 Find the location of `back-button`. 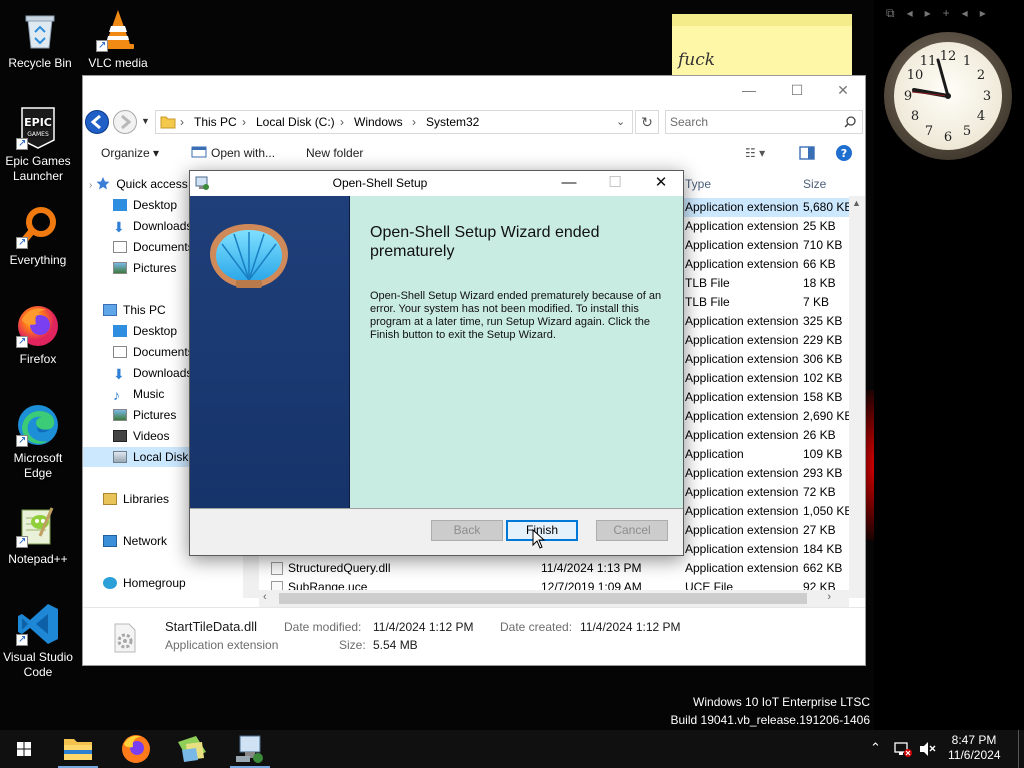

back-button is located at coordinates (97, 122).